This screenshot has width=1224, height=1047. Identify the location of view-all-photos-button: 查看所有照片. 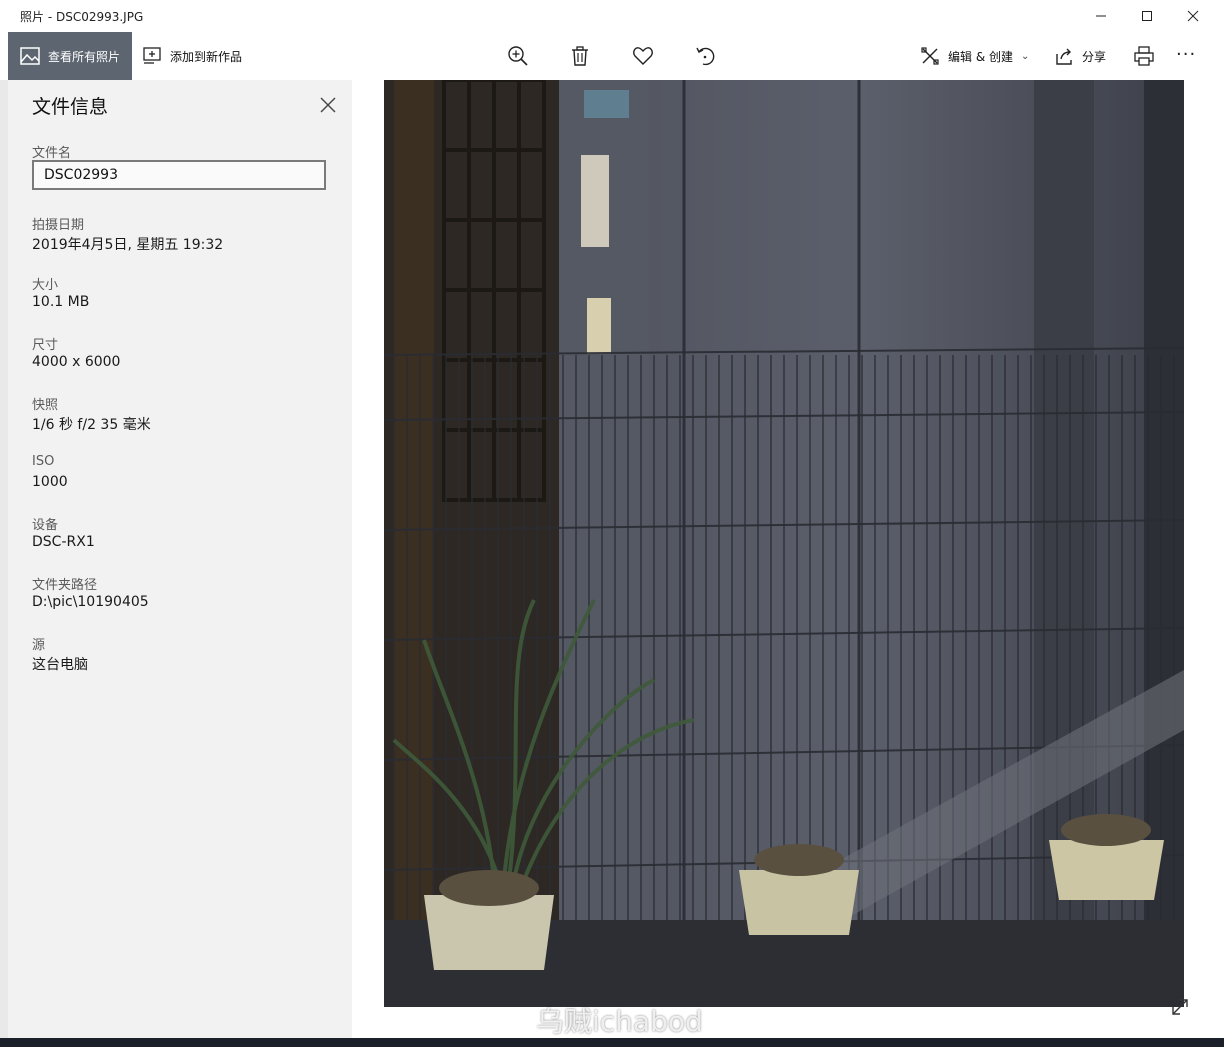
(70, 56).